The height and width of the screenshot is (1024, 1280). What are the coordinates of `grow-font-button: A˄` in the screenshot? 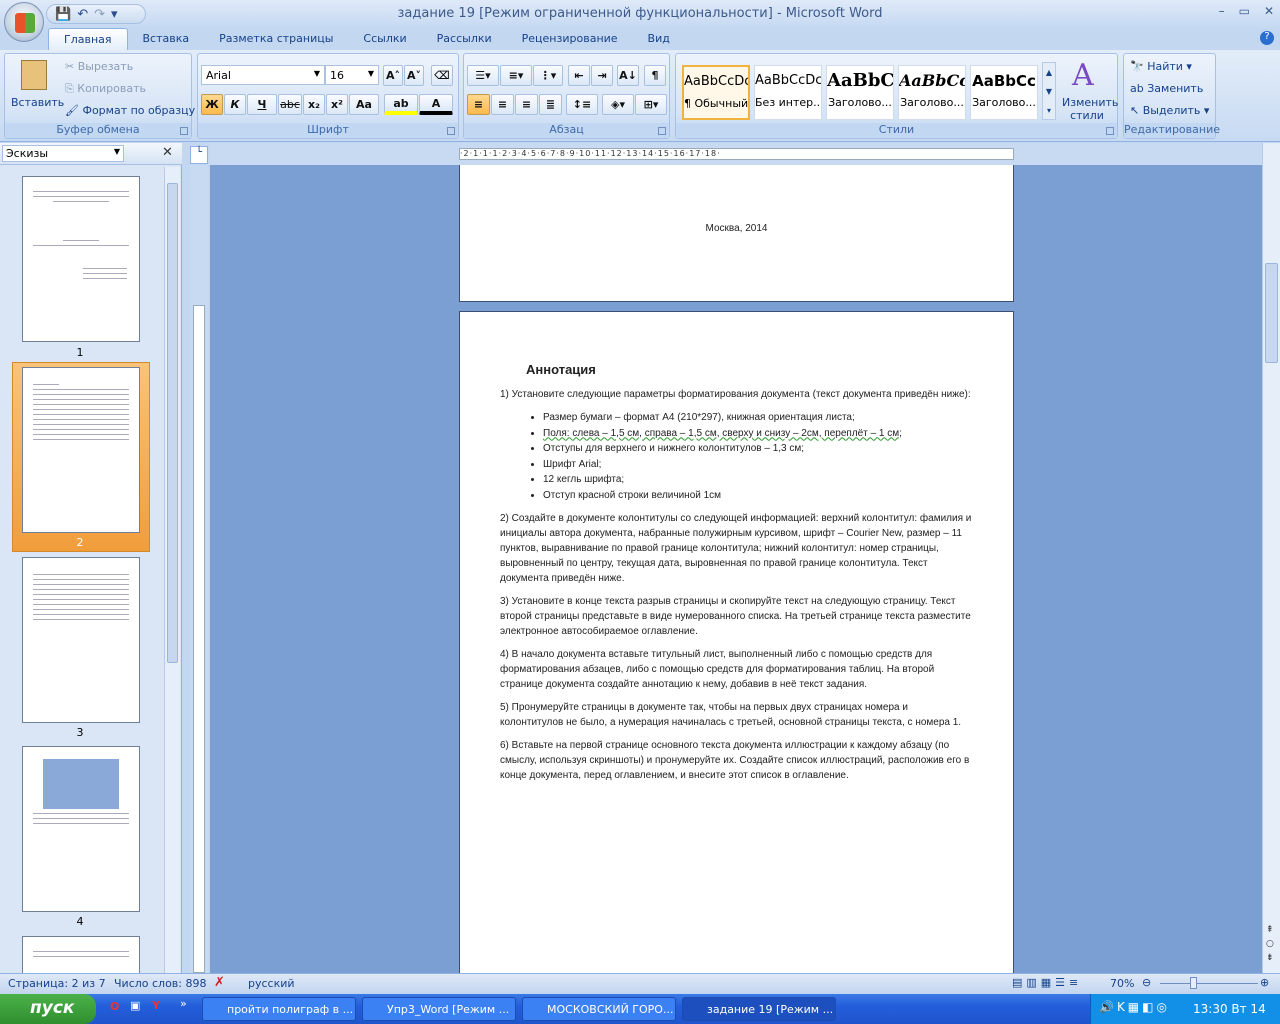 It's located at (393, 75).